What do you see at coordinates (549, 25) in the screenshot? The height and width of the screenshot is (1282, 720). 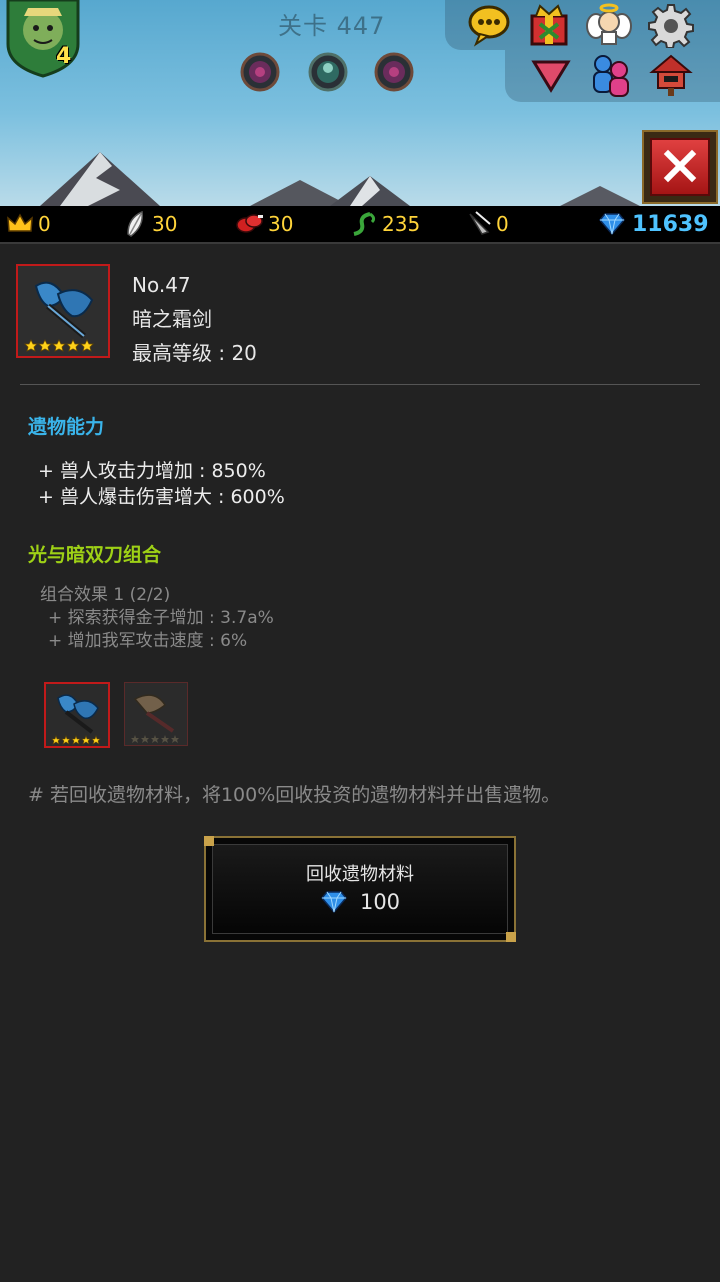 I see `gift-box-icon` at bounding box center [549, 25].